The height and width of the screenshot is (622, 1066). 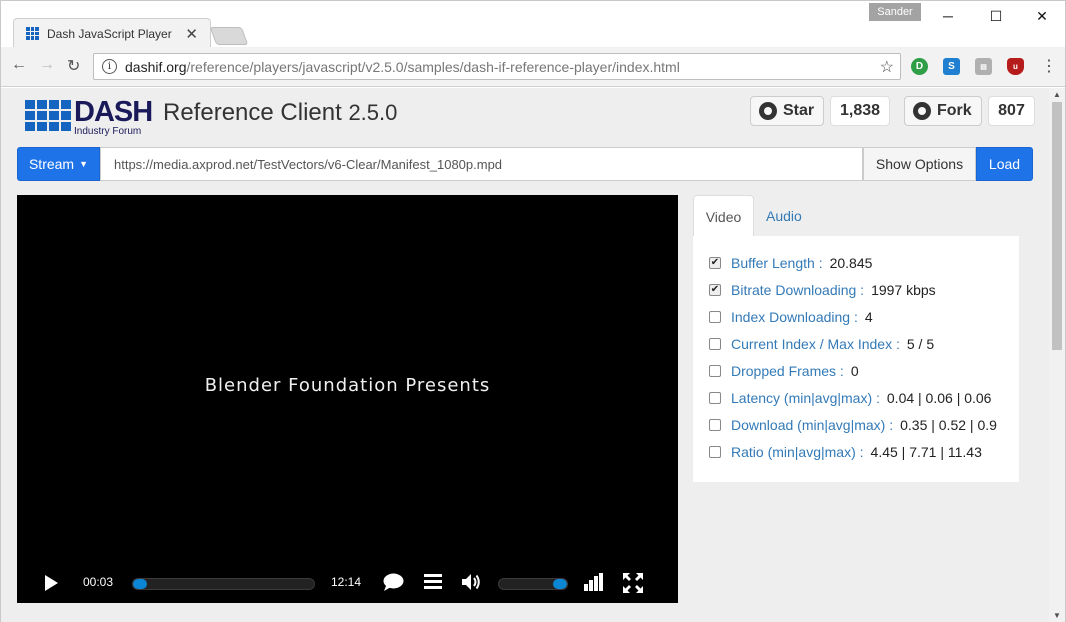 I want to click on show-options-button: Show Options, so click(x=919, y=164).